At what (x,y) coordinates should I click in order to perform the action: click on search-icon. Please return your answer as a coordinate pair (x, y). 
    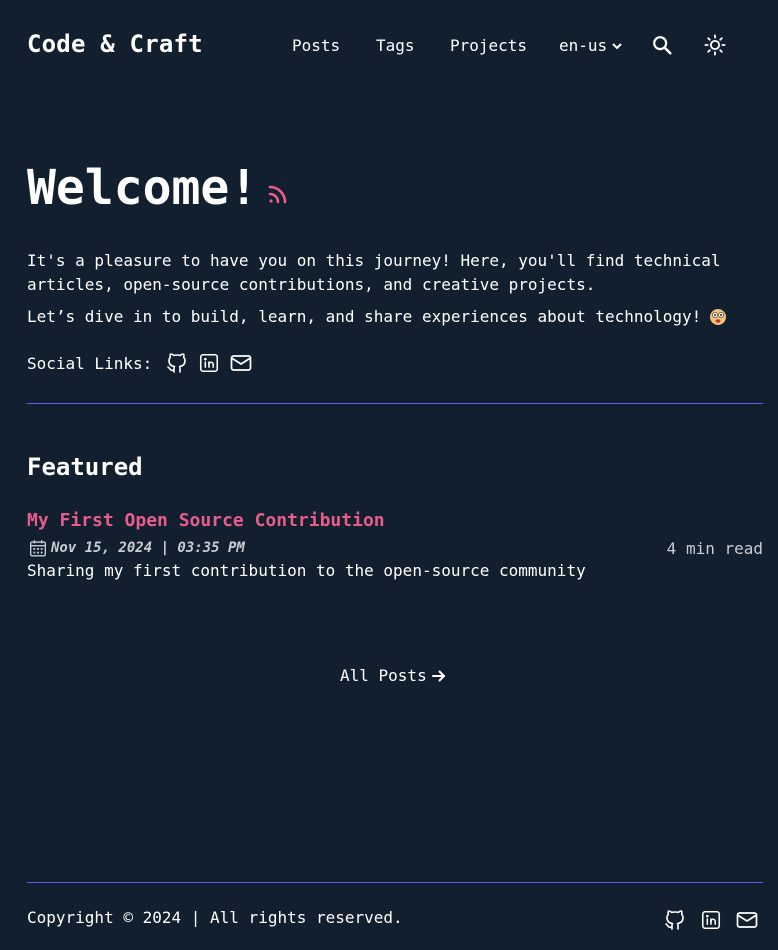
    Looking at the image, I should click on (662, 45).